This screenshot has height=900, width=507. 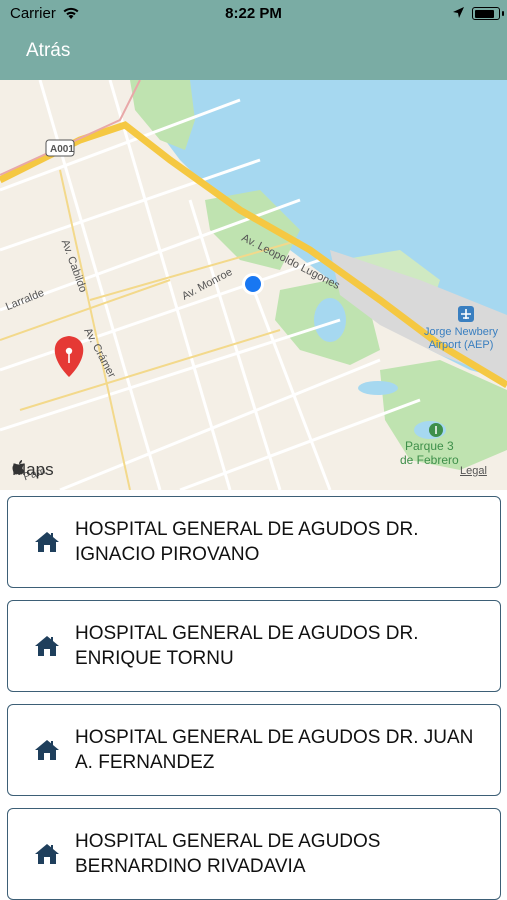 I want to click on airport-label-line: Airport (AEP), so click(x=461, y=345).